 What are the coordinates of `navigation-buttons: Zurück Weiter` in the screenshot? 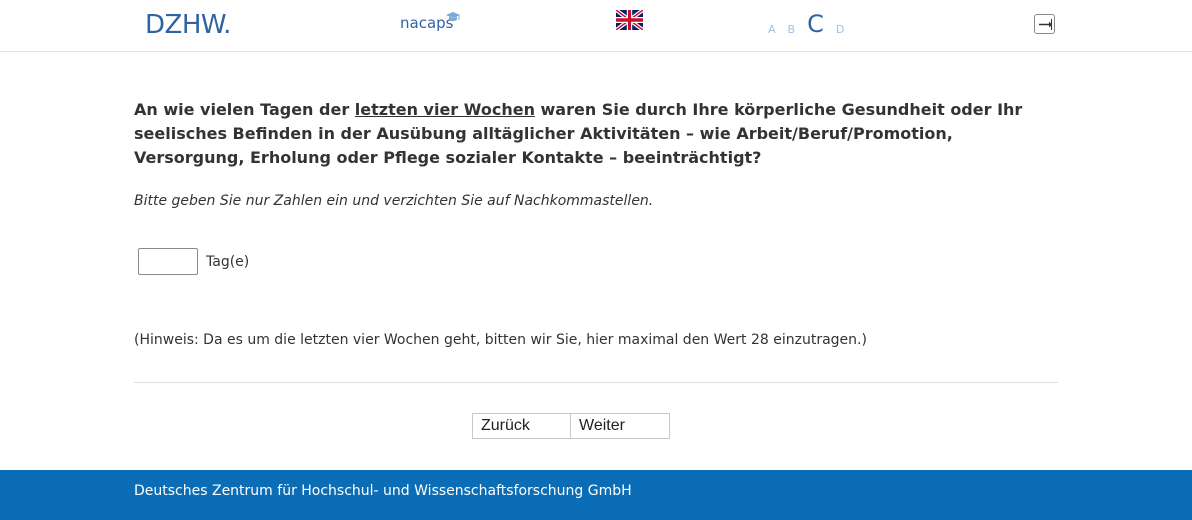 It's located at (571, 426).